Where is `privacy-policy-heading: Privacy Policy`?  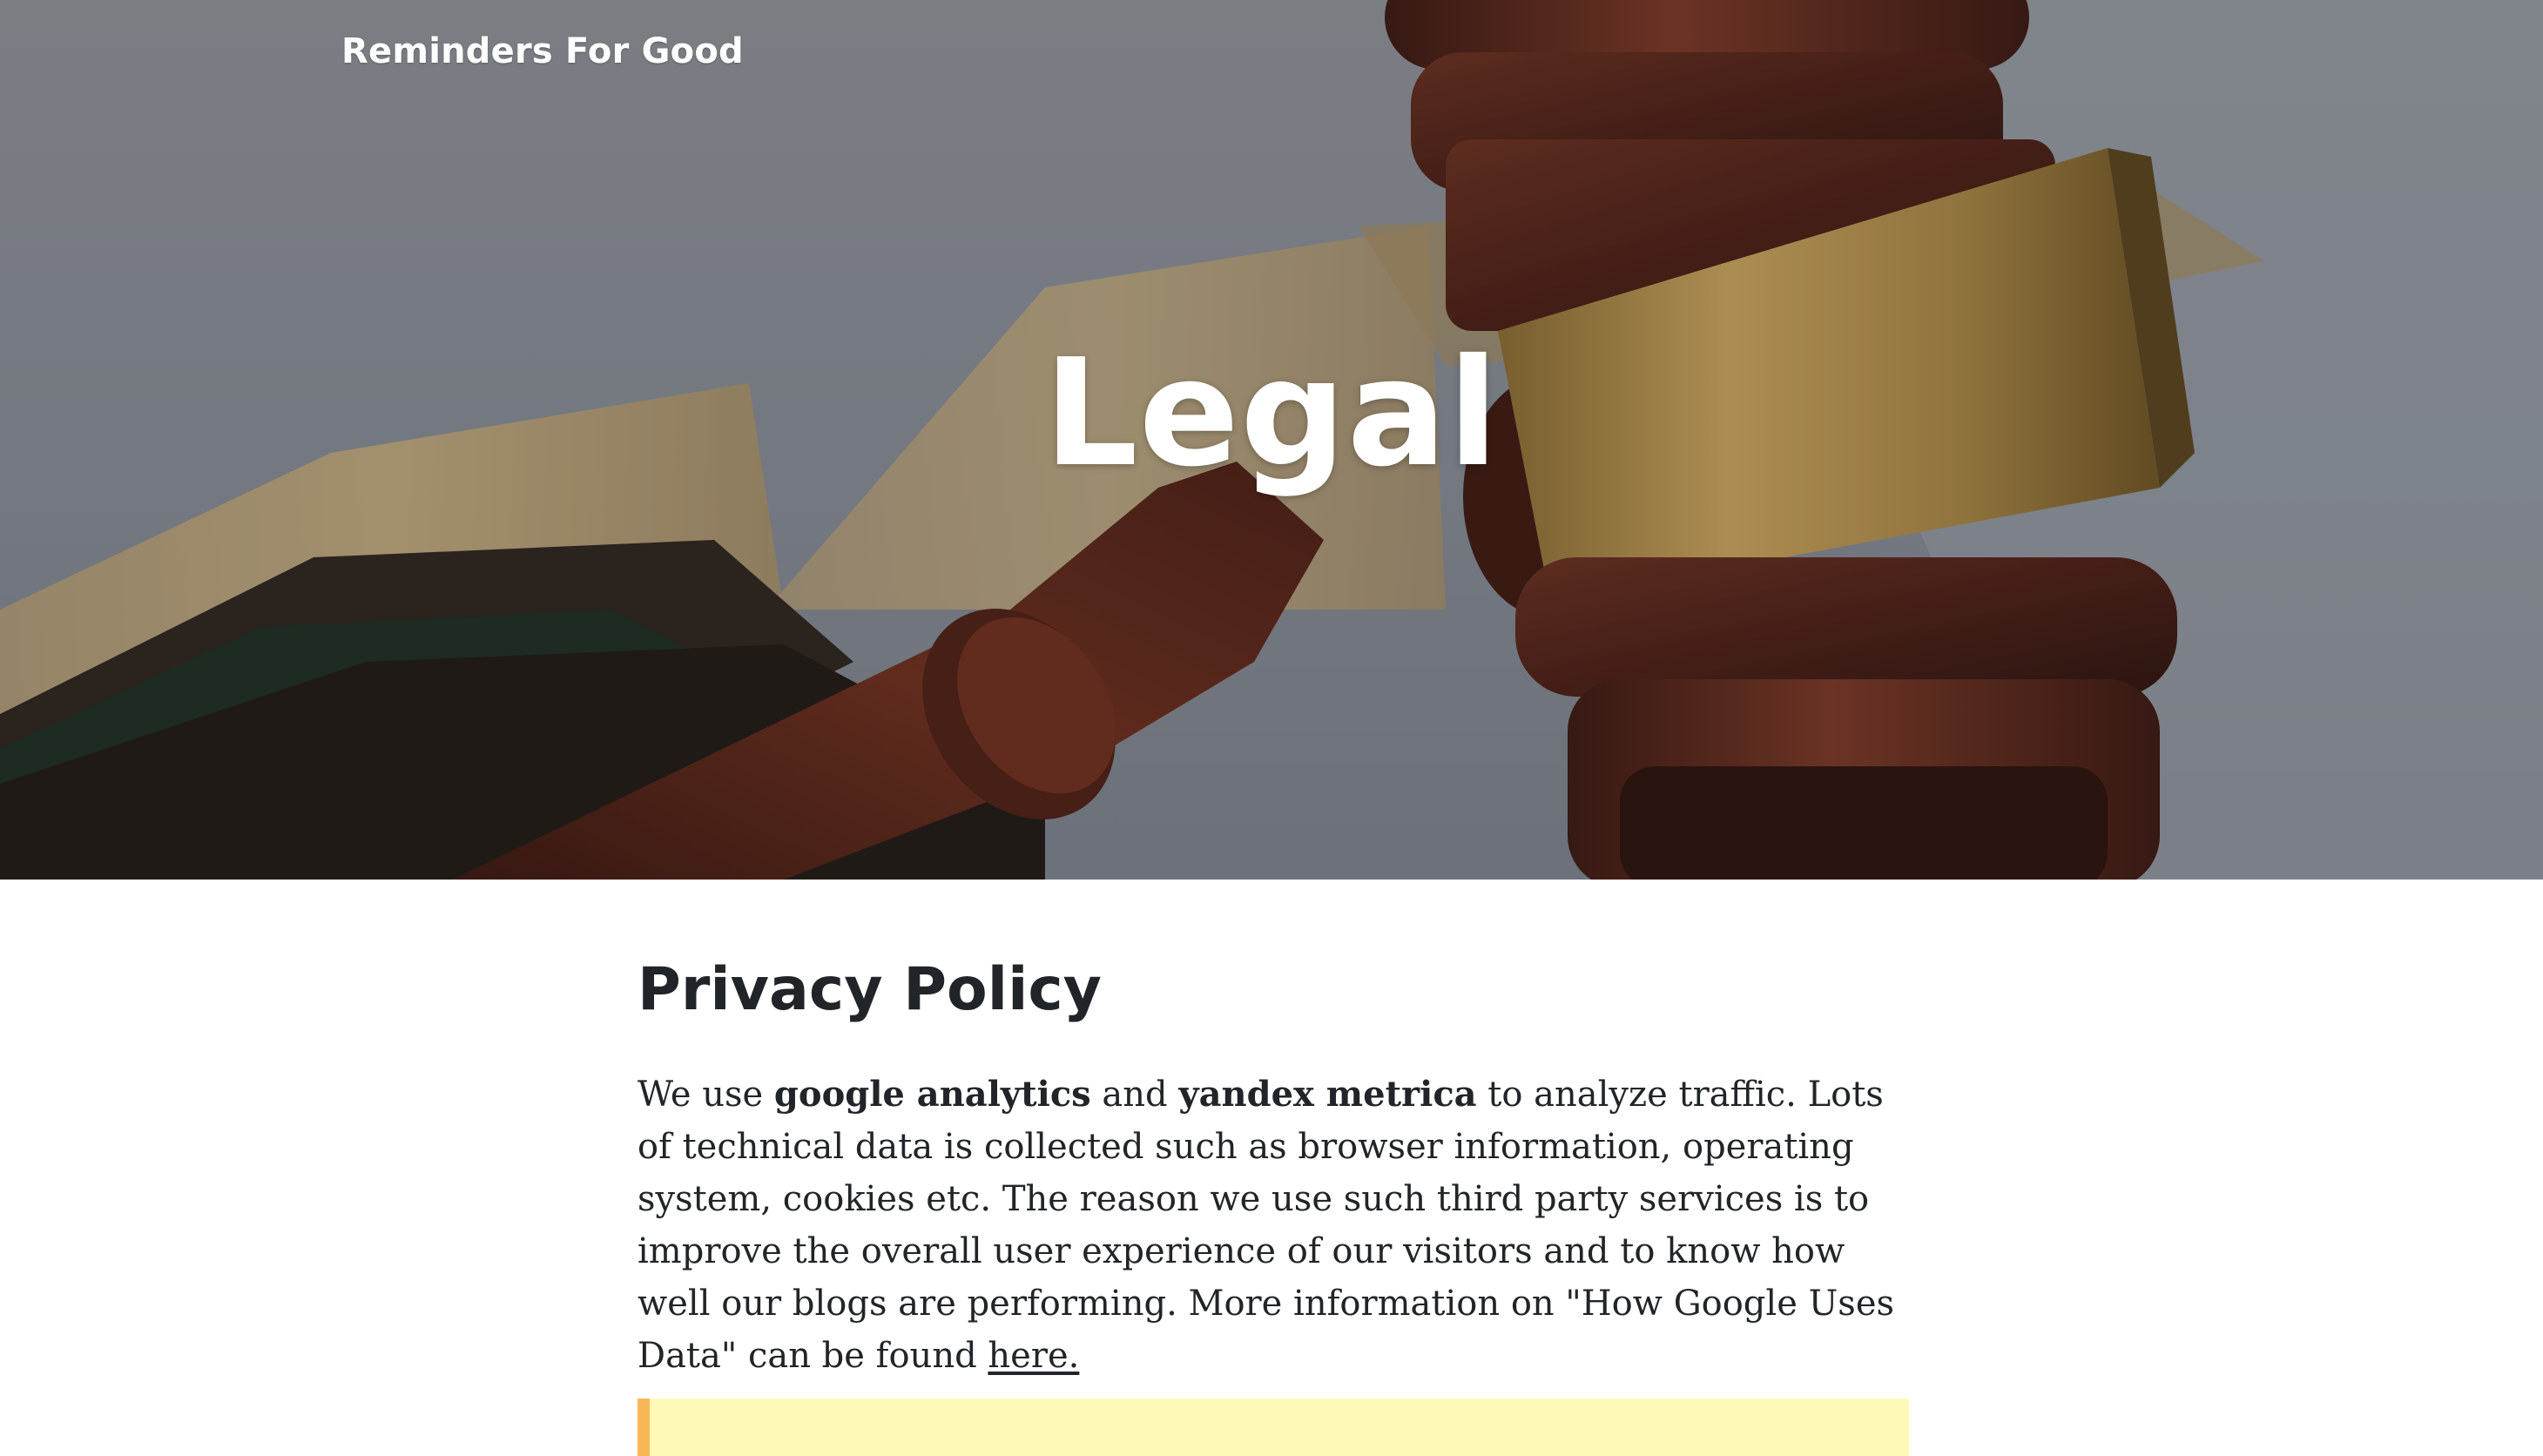 privacy-policy-heading: Privacy Policy is located at coordinates (870, 989).